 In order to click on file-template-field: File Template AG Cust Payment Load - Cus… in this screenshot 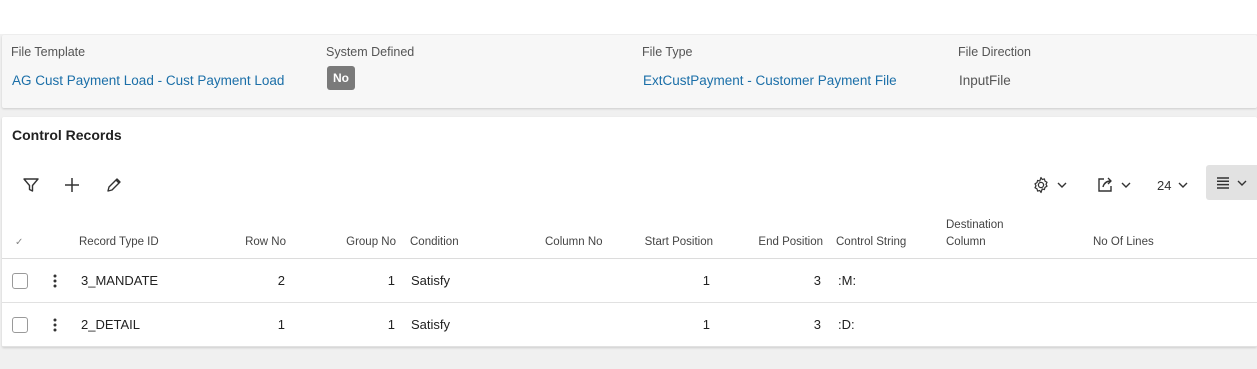, I will do `click(147, 67)`.